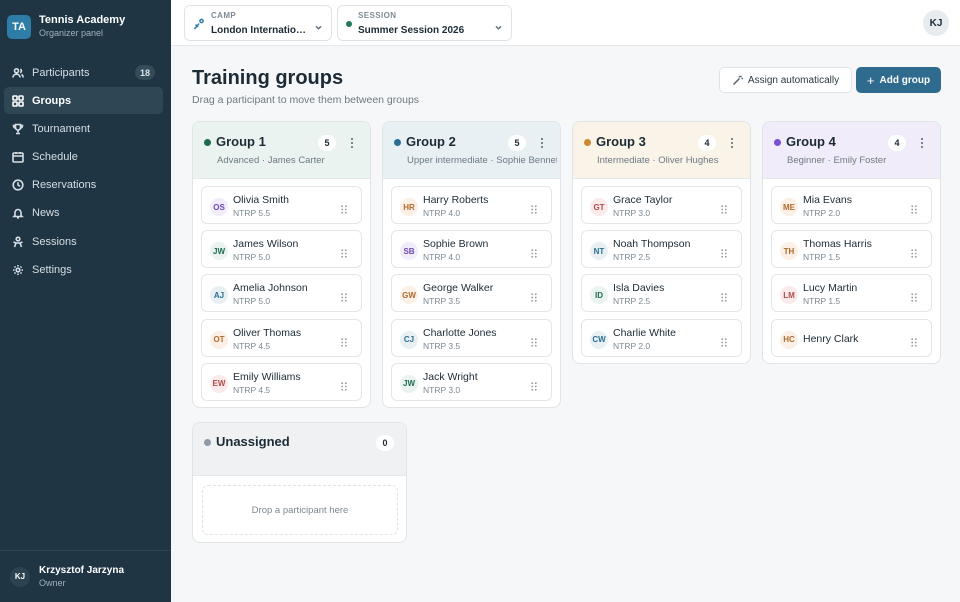 Image resolution: width=960 pixels, height=602 pixels. I want to click on participant-card: JW James Wilson NTRP 5.0, so click(281, 249).